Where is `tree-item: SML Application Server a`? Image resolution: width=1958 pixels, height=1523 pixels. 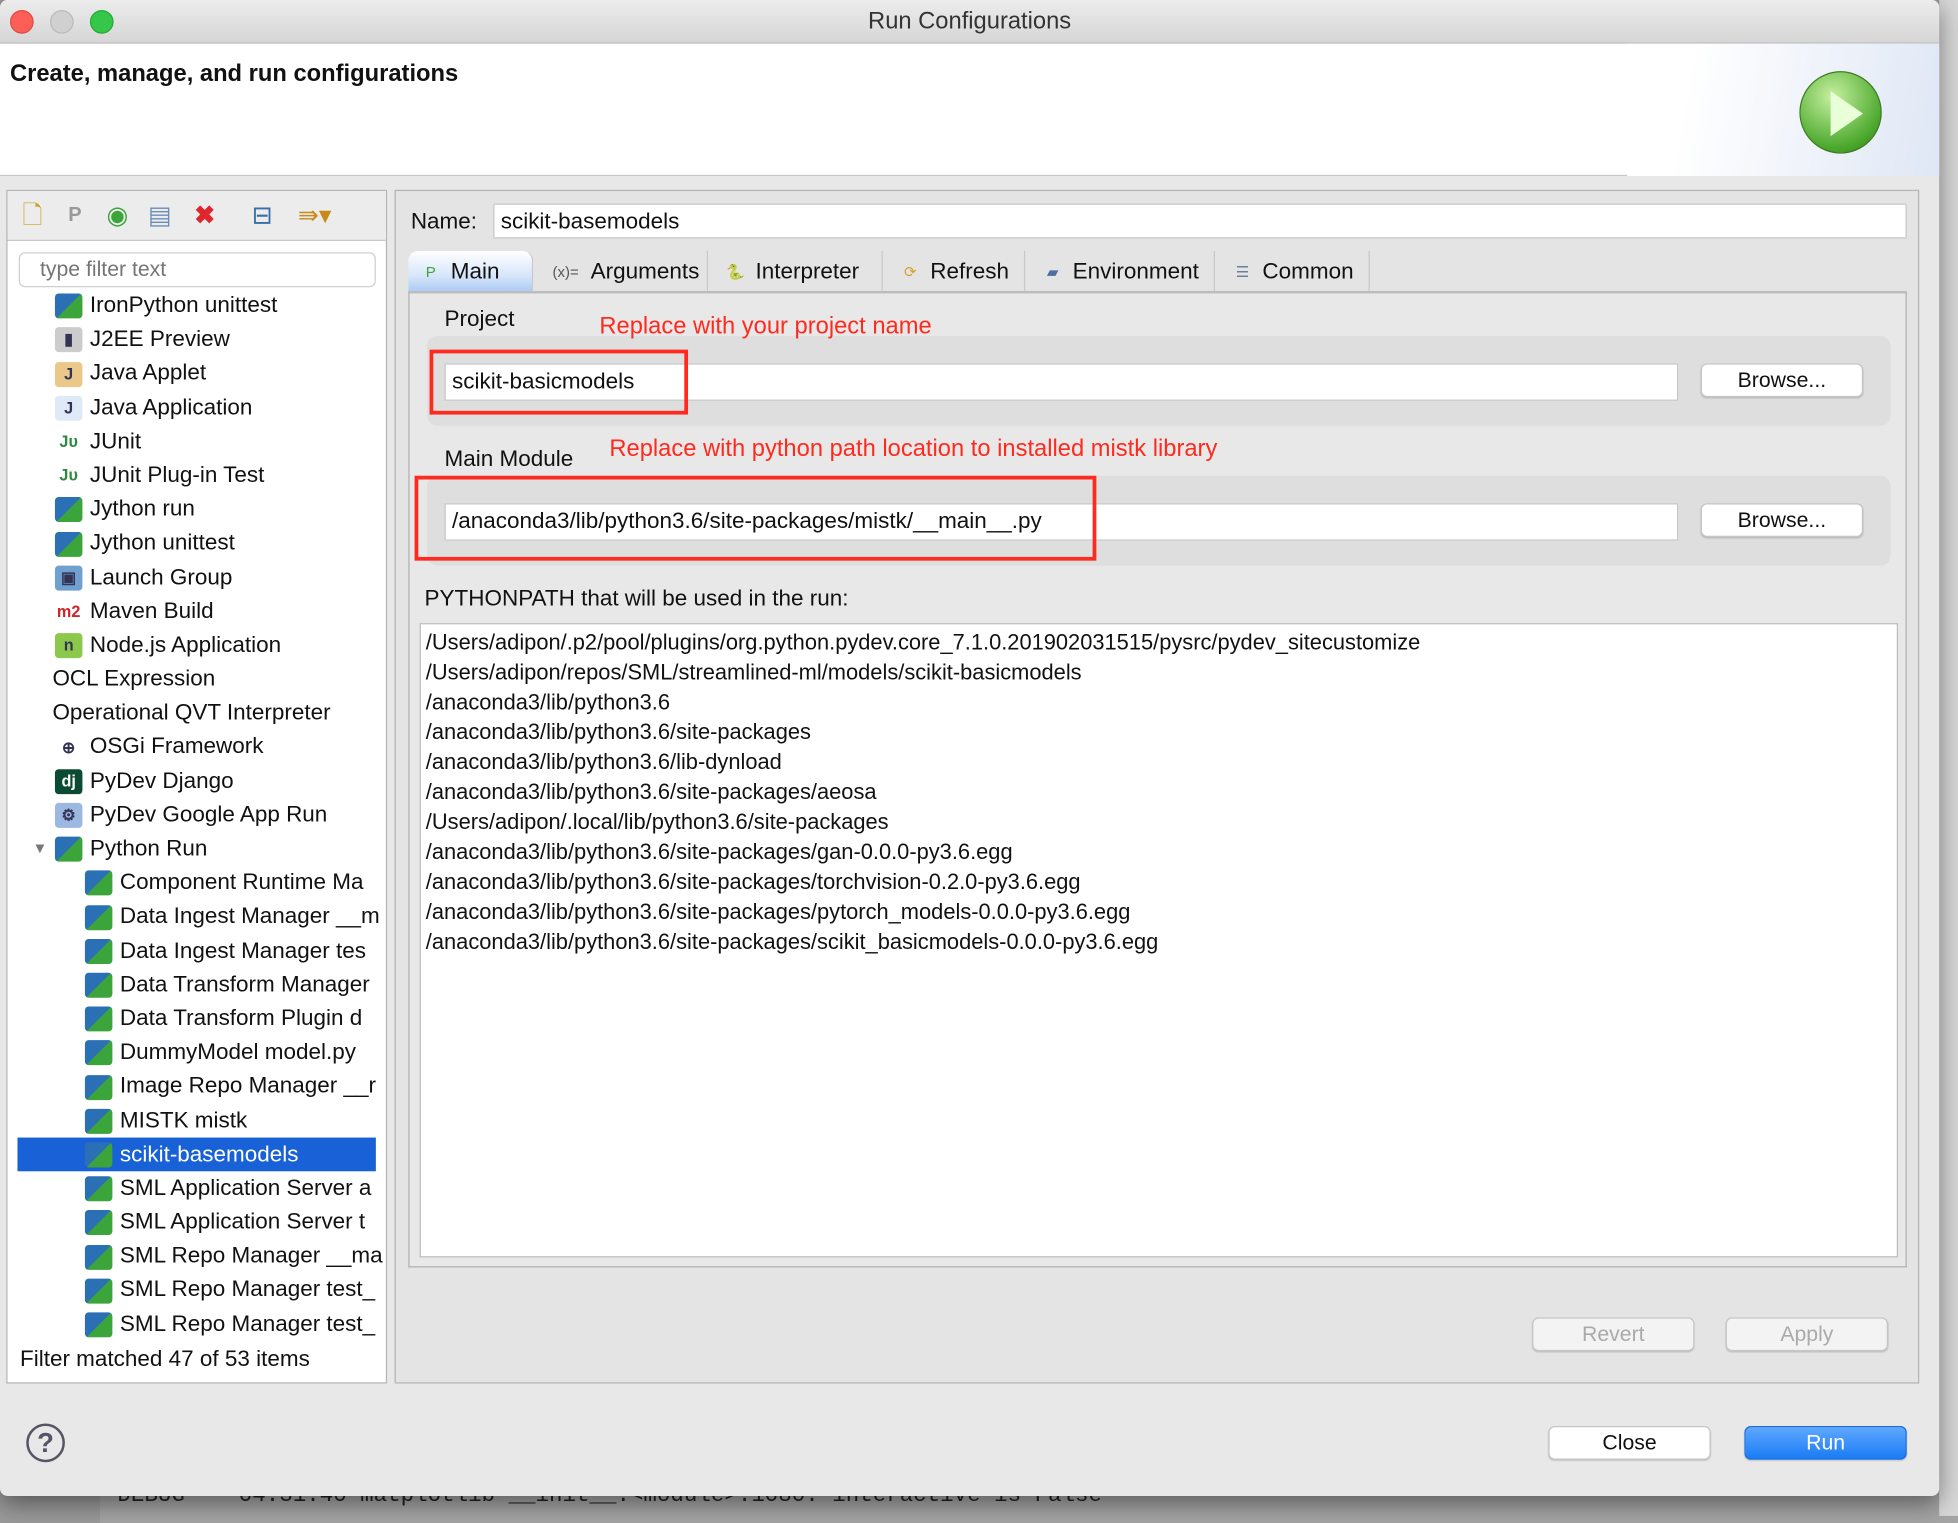
tree-item: SML Application Server a is located at coordinates (196, 1188).